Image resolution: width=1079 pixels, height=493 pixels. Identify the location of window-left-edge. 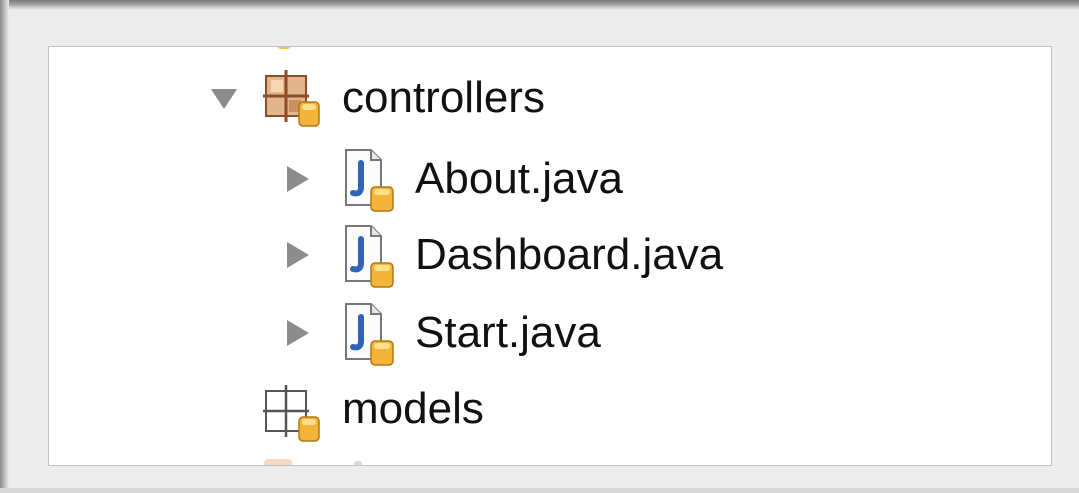
(4, 246).